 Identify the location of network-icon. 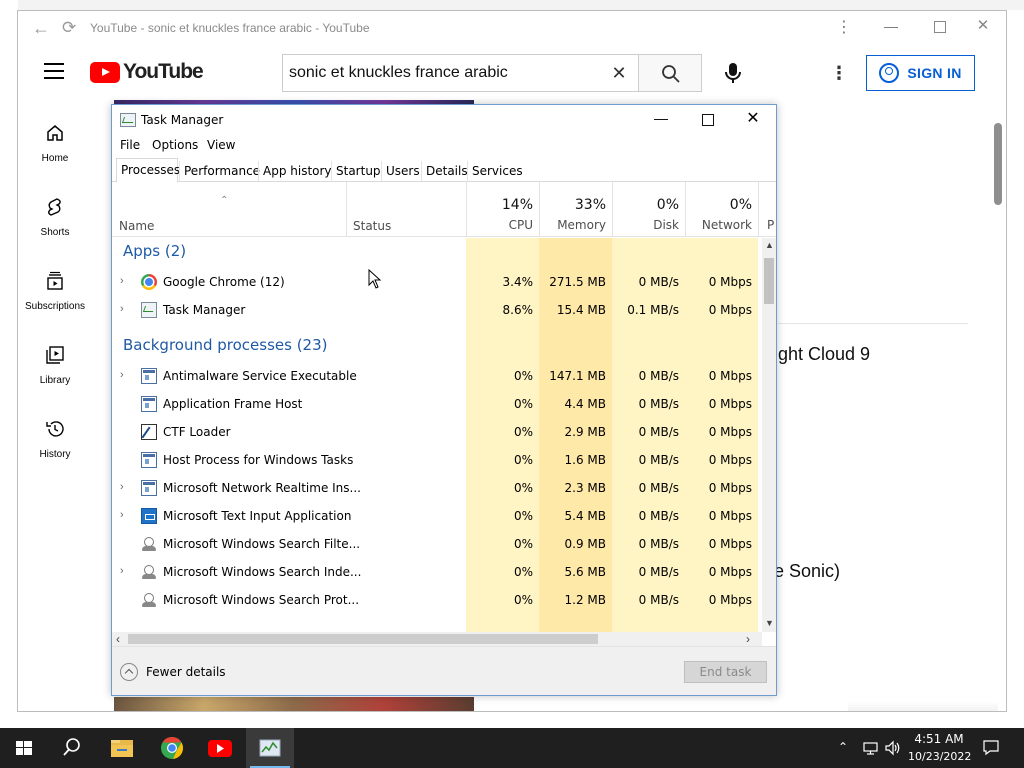
(871, 748).